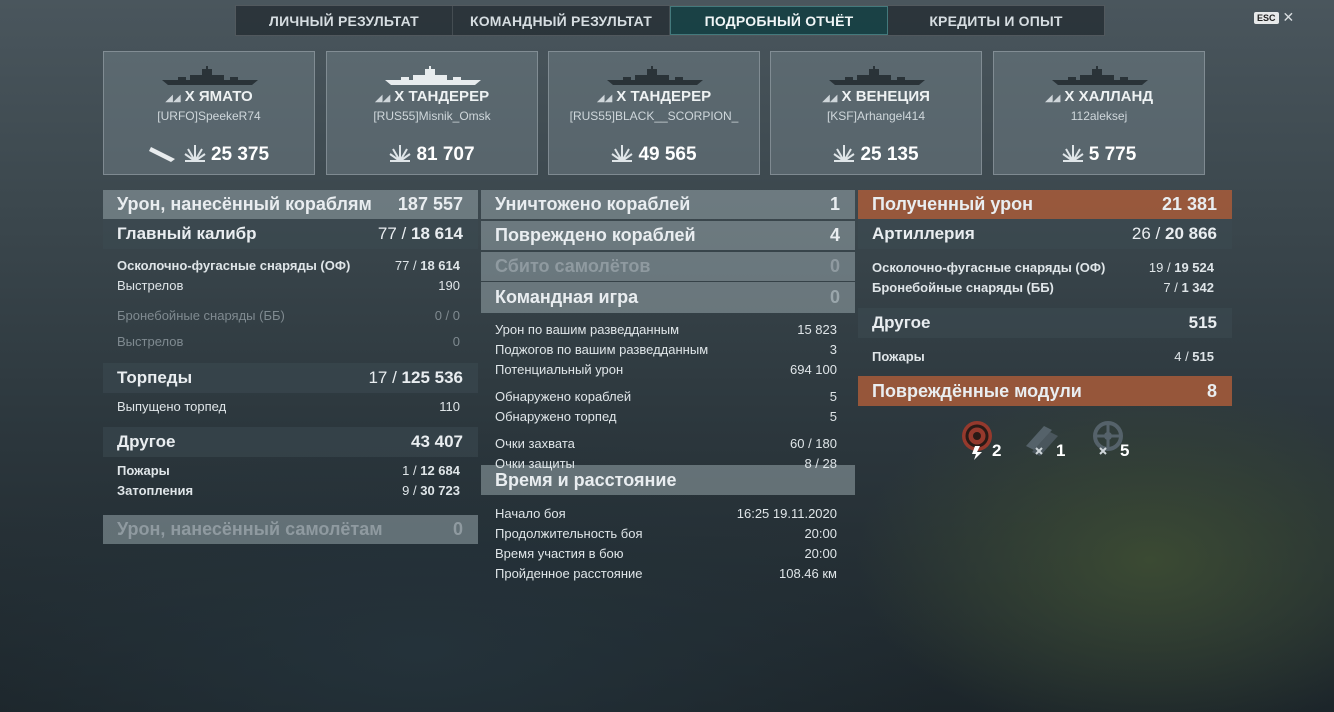  What do you see at coordinates (833, 349) in the screenshot?
I see `stat-value: 3` at bounding box center [833, 349].